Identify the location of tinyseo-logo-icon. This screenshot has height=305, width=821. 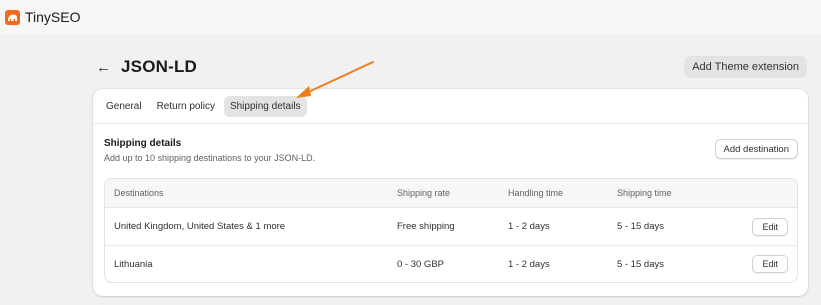
(12, 17).